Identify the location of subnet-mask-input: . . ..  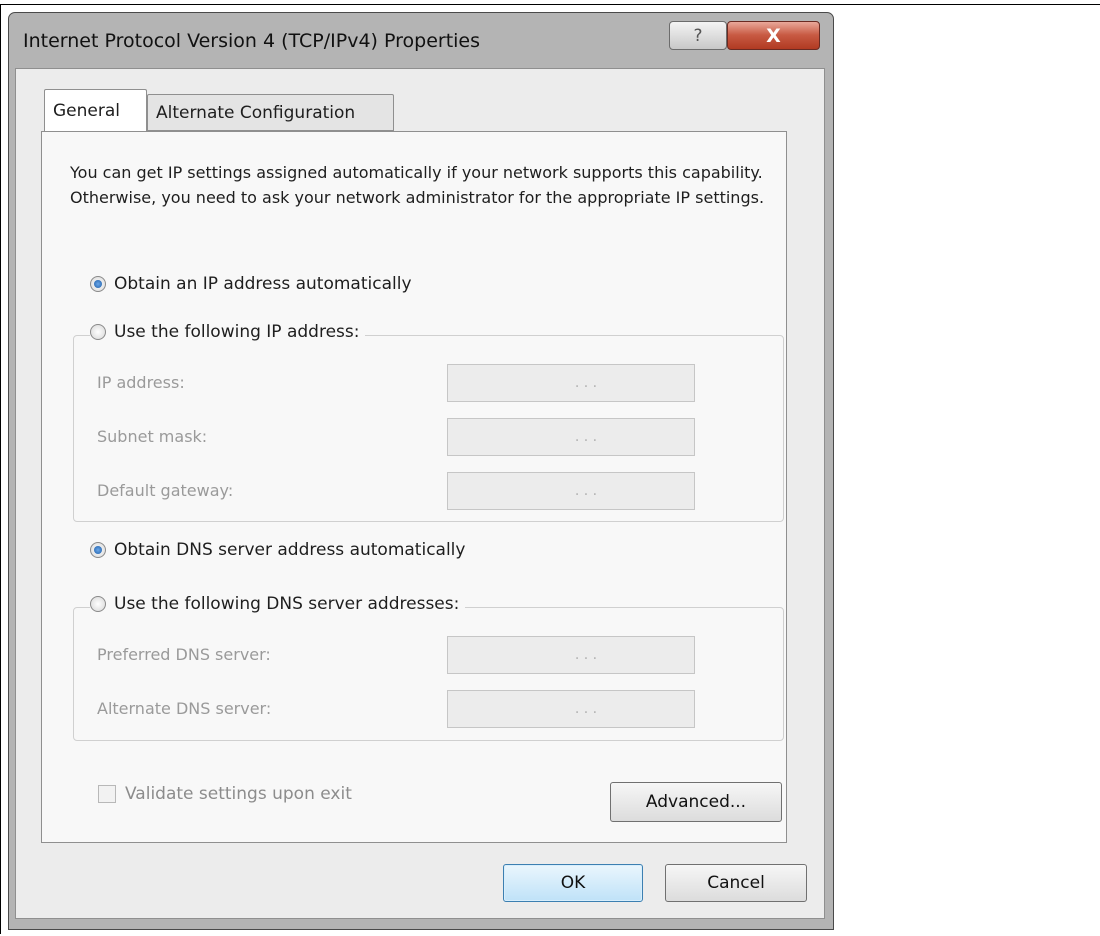
(571, 437).